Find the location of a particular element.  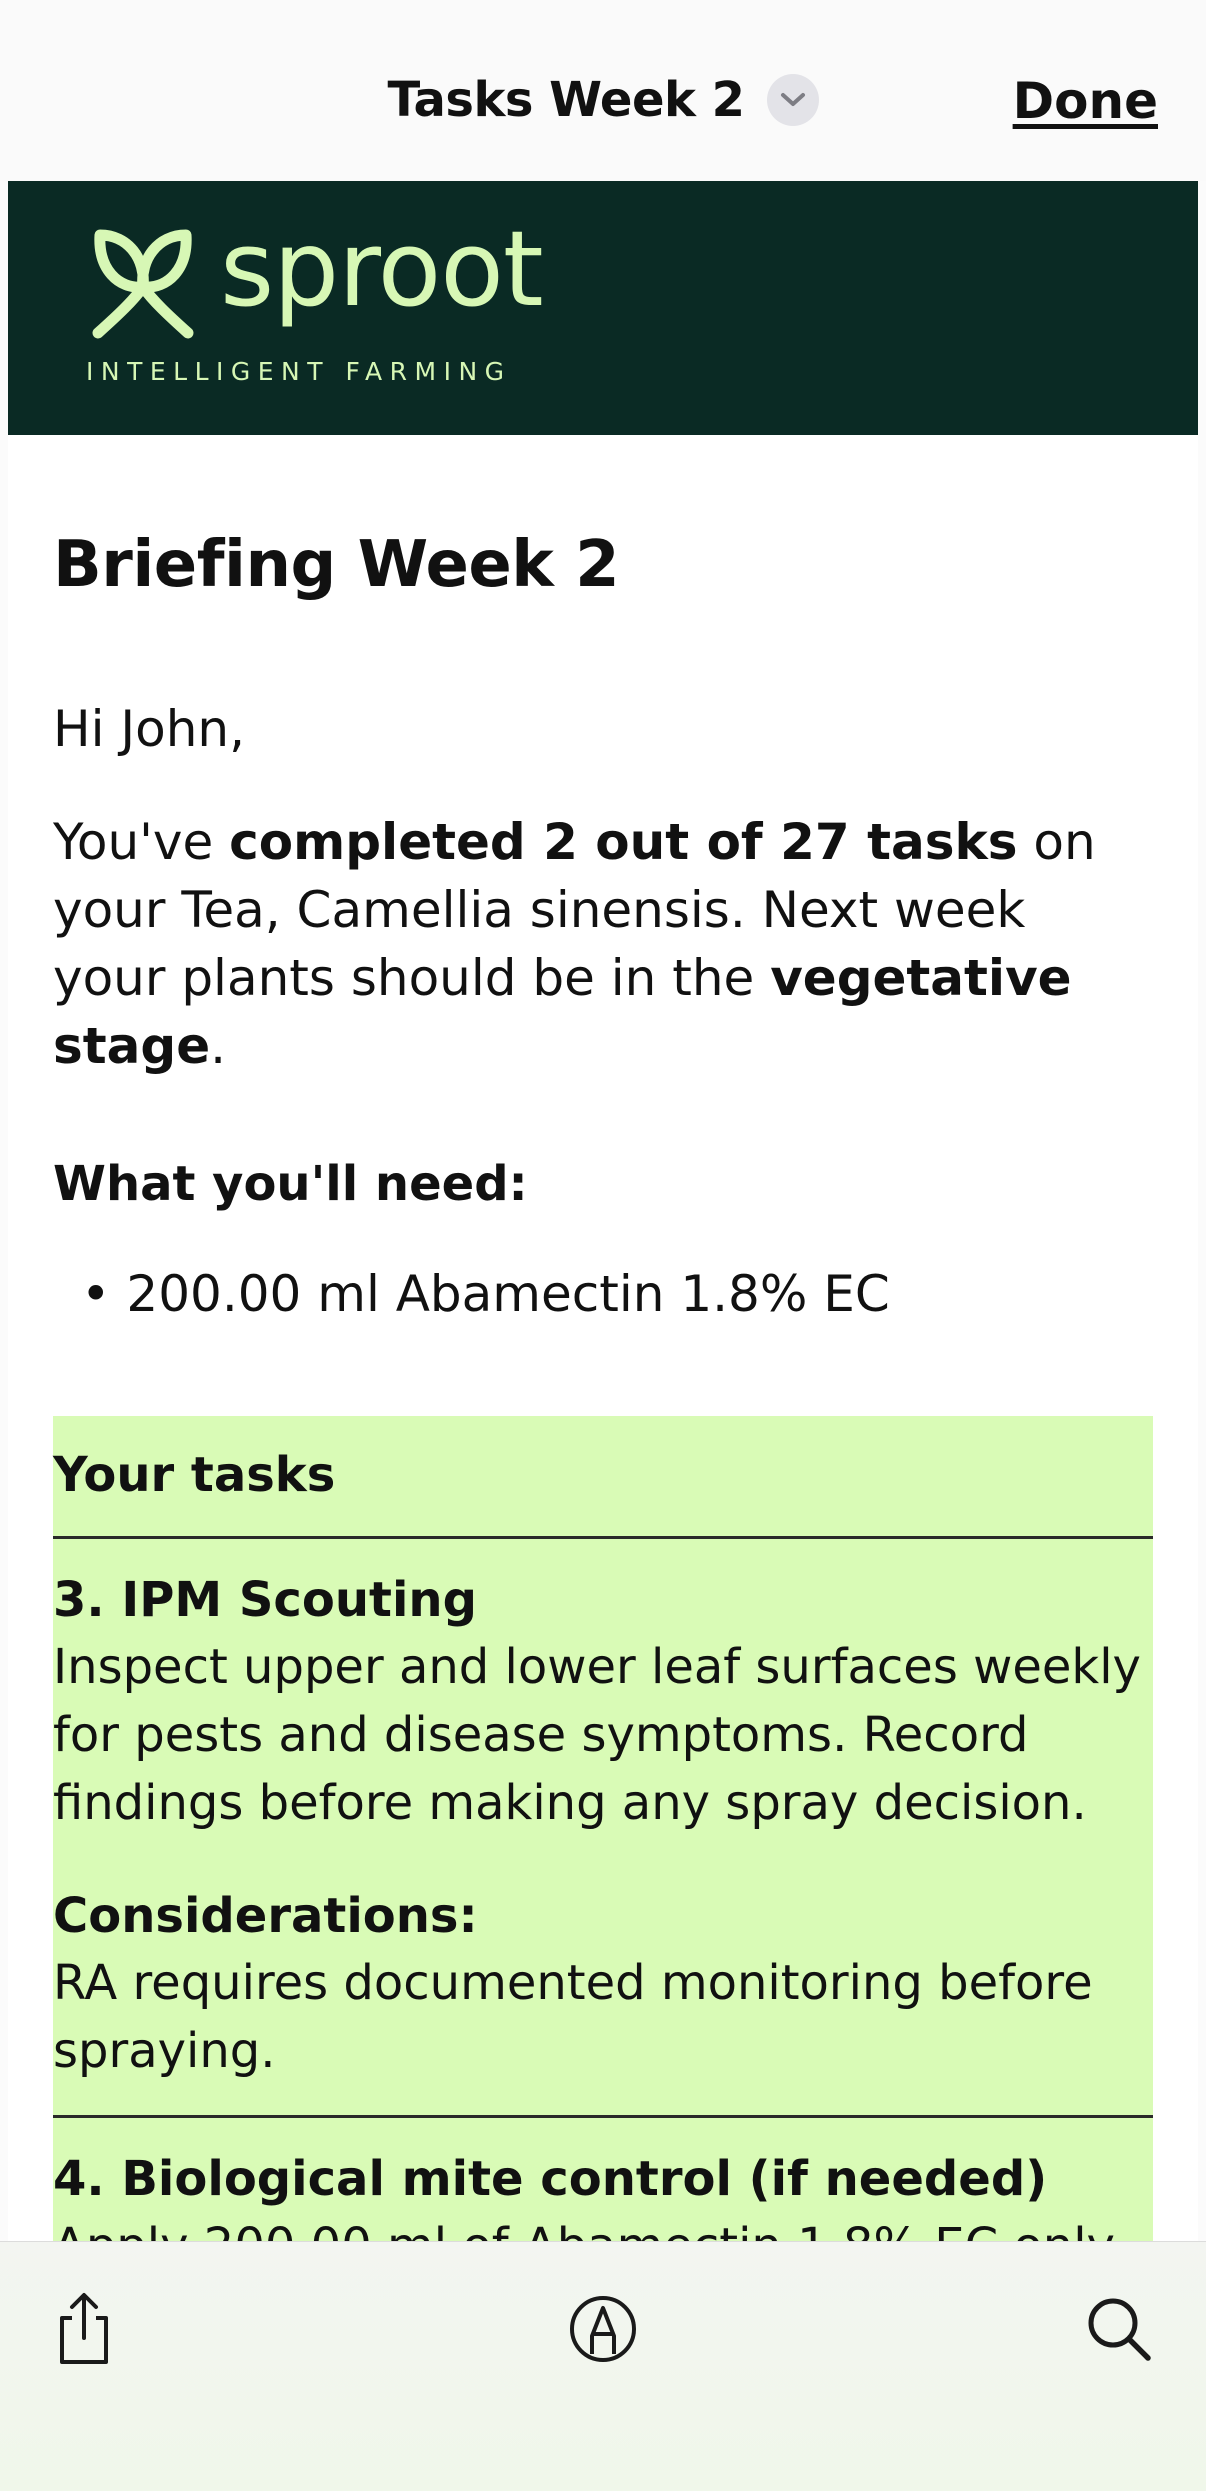

brand-tagline: INTELLIGENT FARMING is located at coordinates (299, 371).